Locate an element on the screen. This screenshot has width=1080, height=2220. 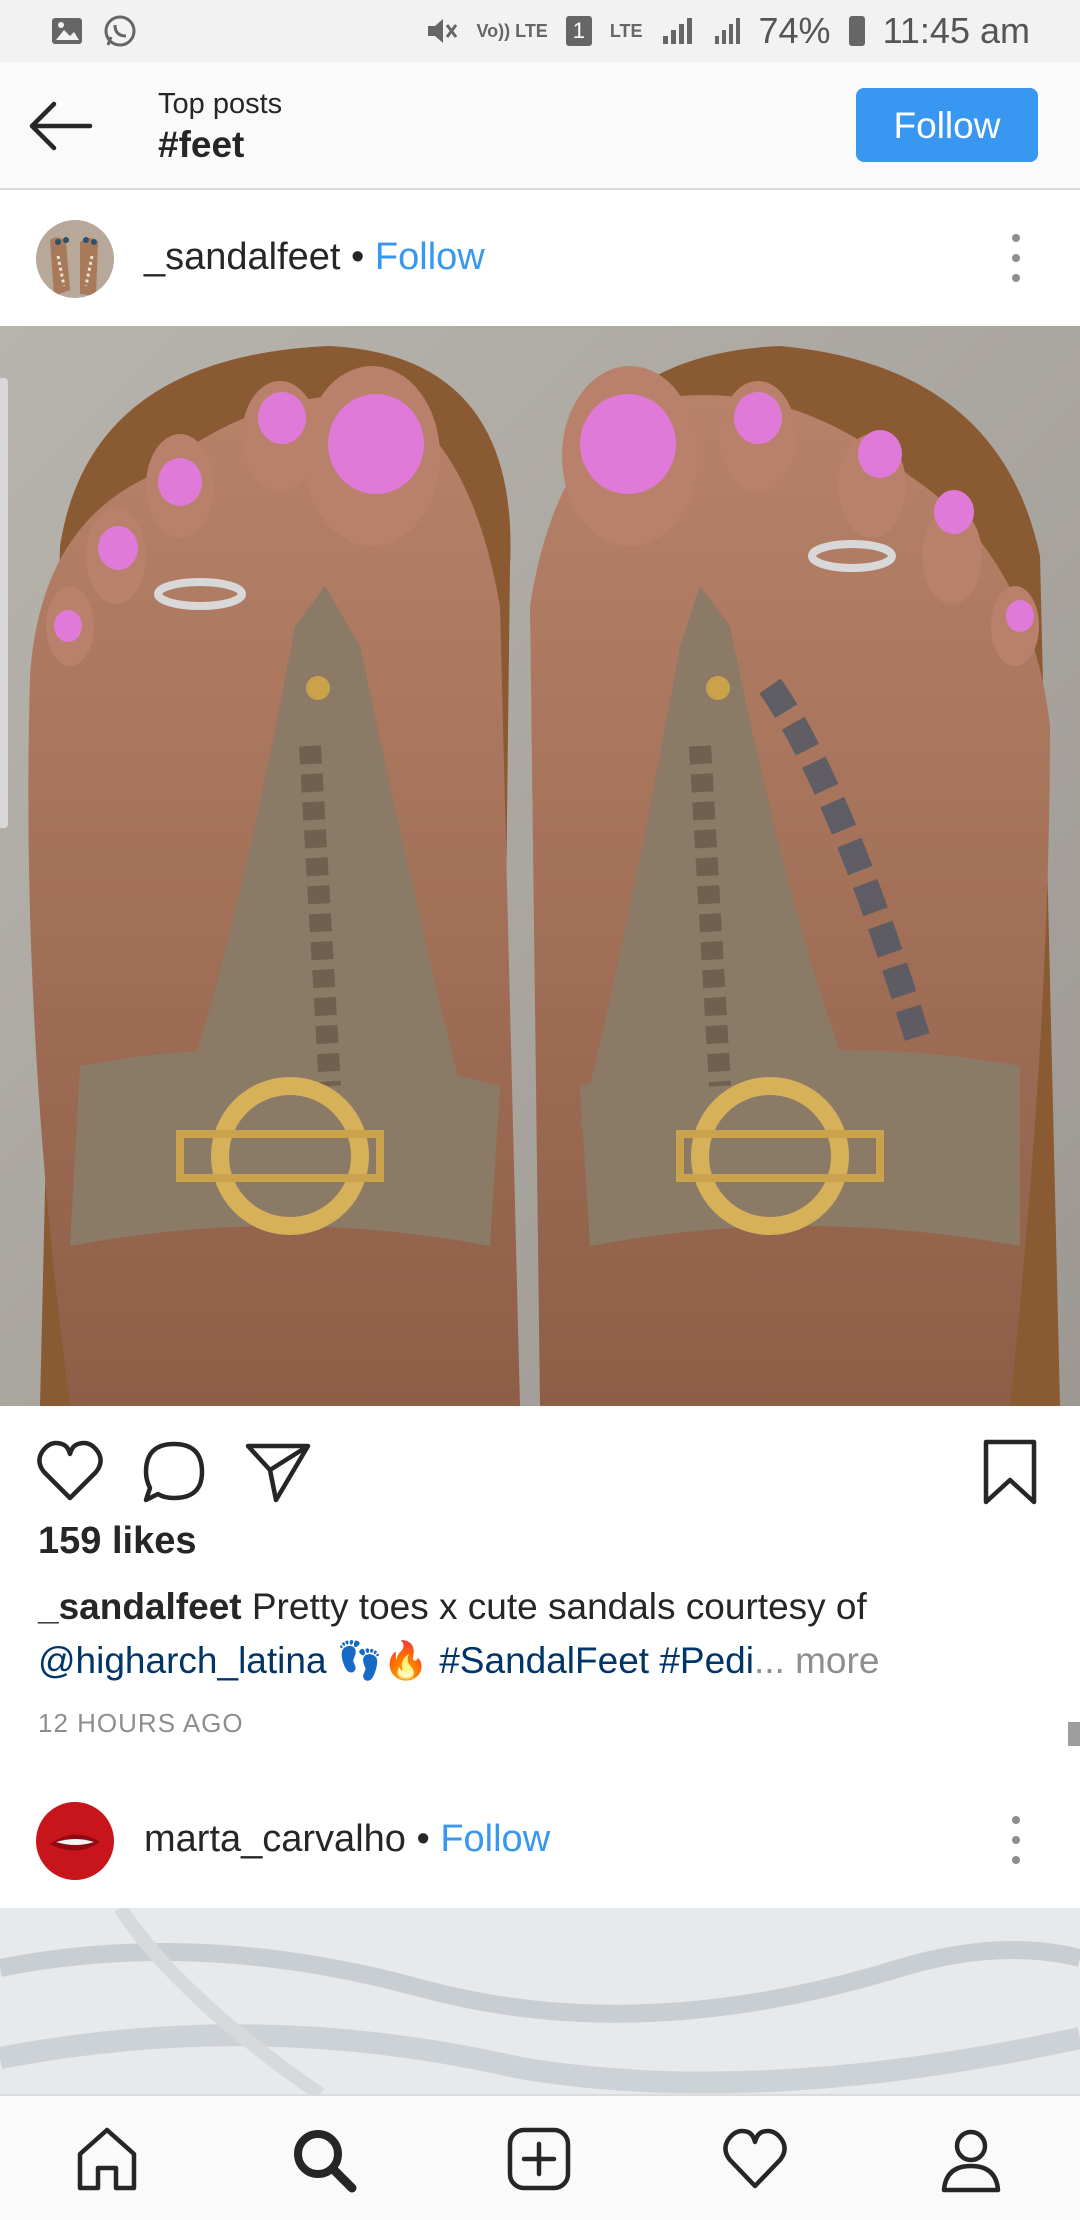
signal-icon is located at coordinates (677, 31).